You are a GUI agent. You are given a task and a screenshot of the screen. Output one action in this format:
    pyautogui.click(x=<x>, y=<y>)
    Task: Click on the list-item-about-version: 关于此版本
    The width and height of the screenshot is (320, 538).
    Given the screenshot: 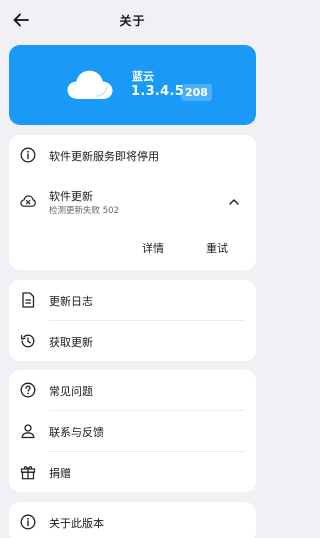 What is the action you would take?
    pyautogui.click(x=132, y=520)
    